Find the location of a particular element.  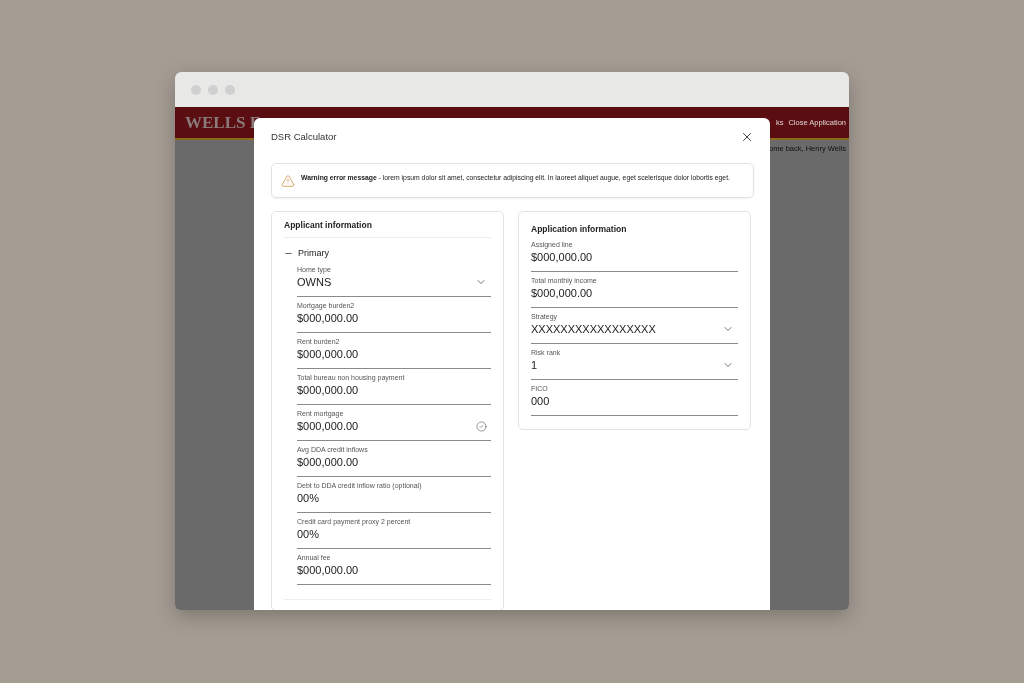

warning-icon is located at coordinates (288, 181).